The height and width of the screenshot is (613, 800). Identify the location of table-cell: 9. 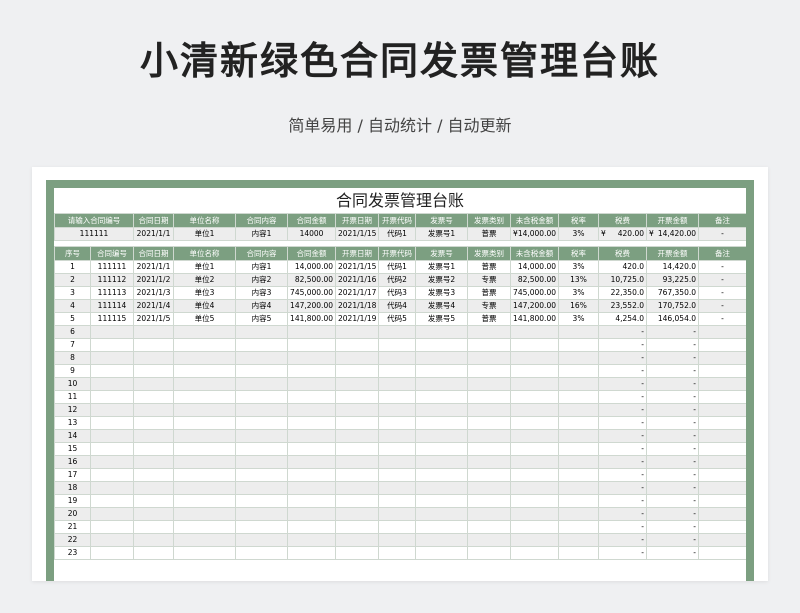
(72, 371).